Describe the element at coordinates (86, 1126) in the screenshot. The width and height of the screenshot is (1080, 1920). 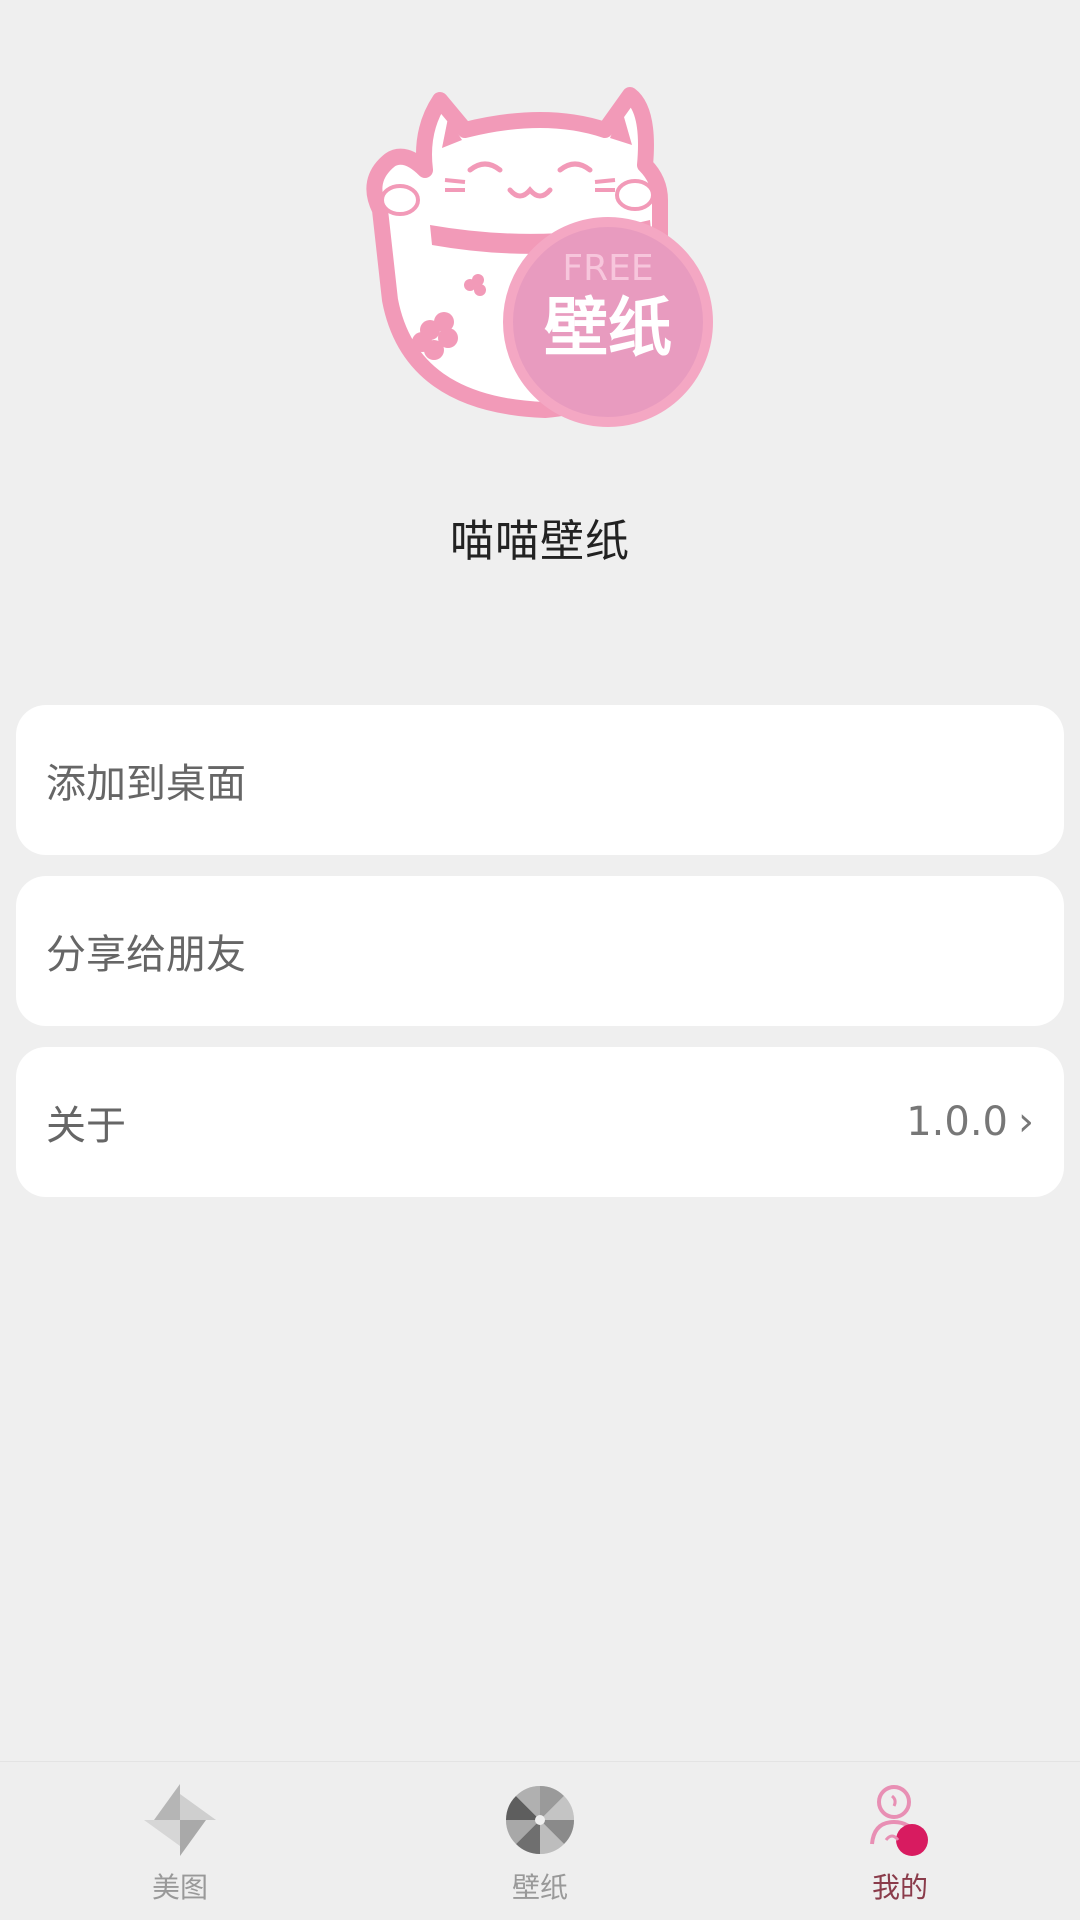
I see `menu-item-label: 关于` at that location.